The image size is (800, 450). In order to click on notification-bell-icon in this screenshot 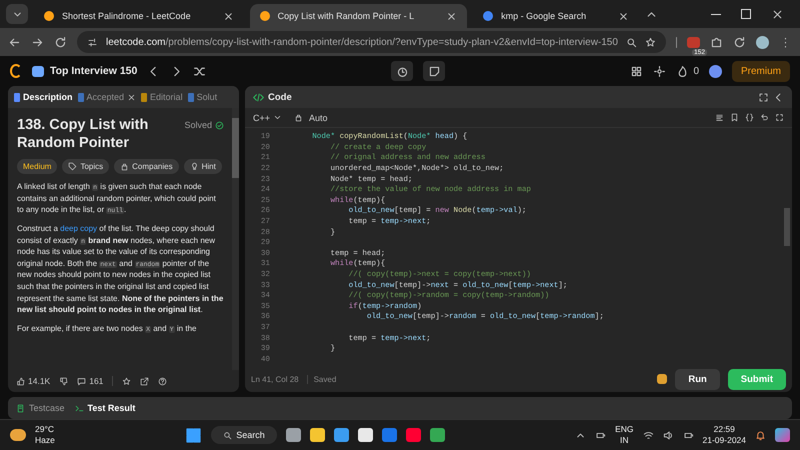, I will do `click(760, 435)`.